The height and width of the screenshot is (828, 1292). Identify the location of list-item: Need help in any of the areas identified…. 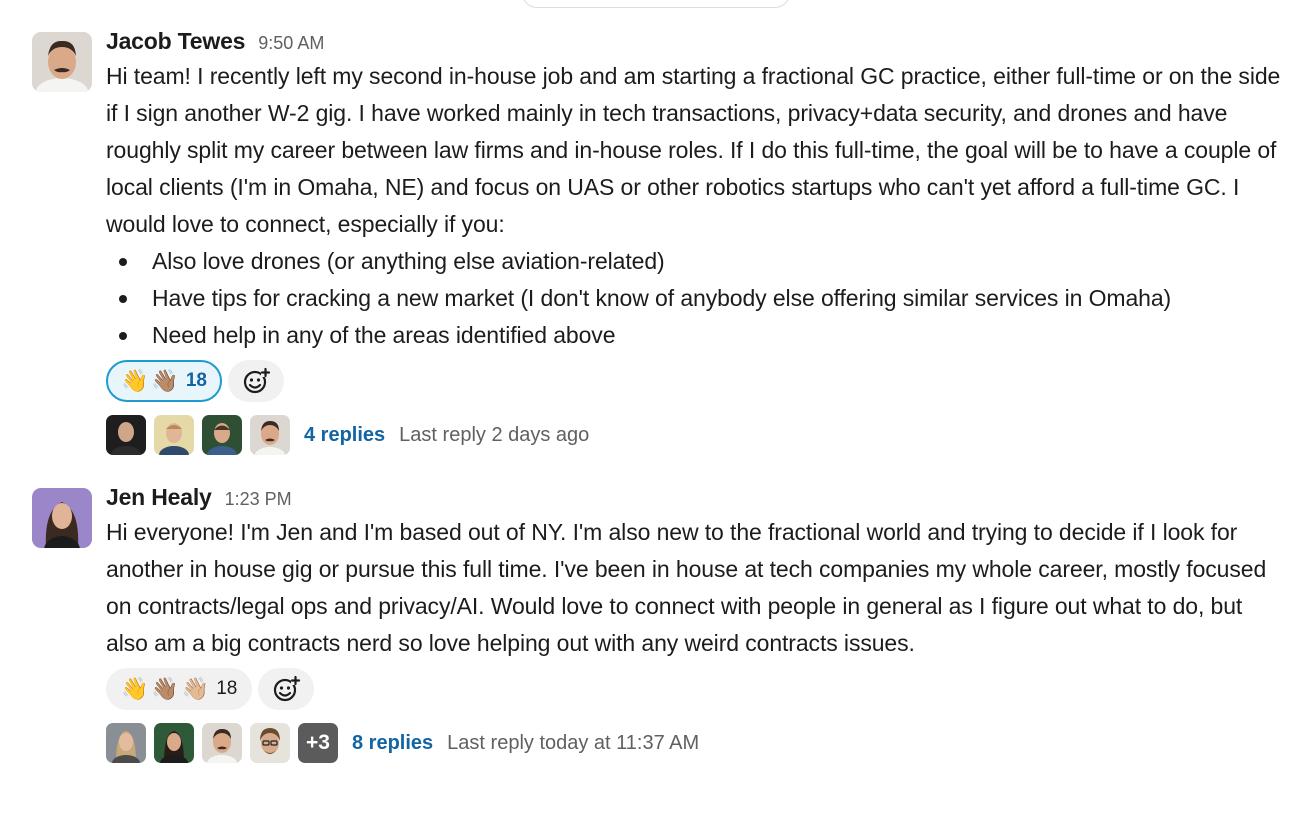
(696, 335).